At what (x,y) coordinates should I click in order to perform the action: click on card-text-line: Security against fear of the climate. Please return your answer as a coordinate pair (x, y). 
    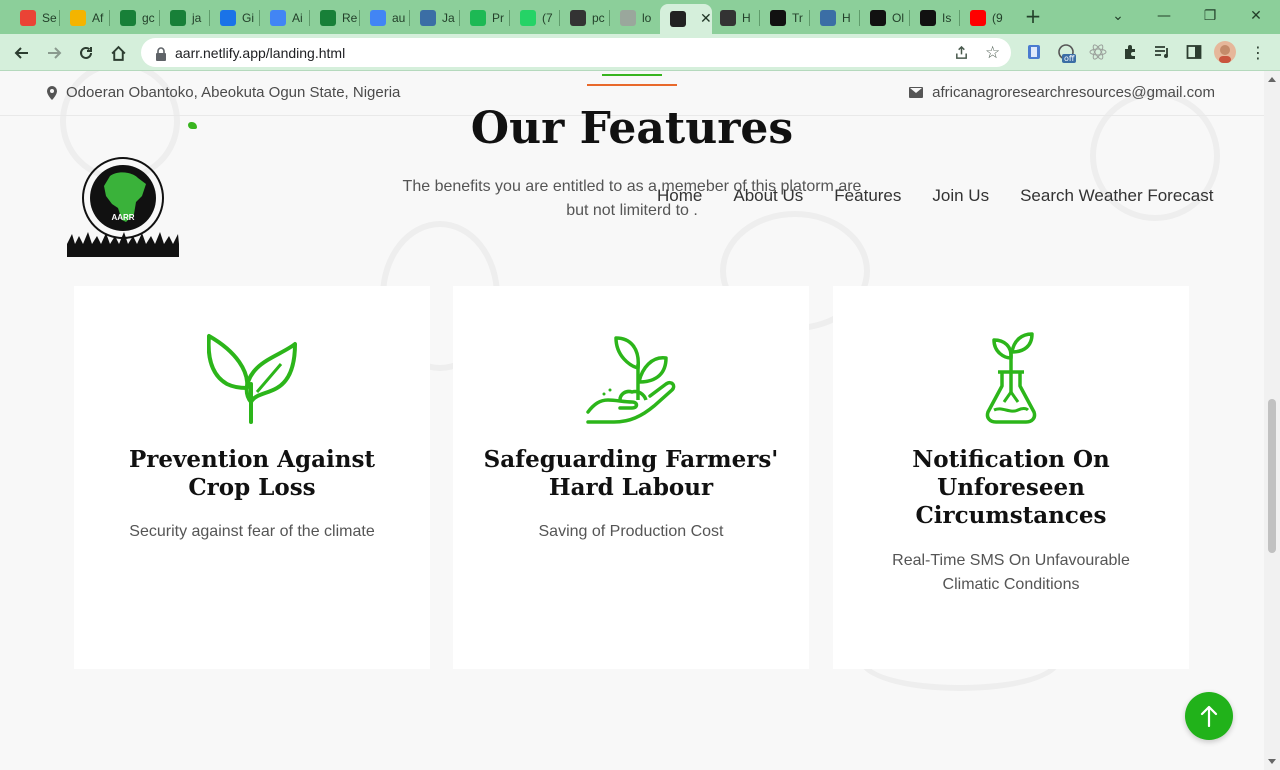
    Looking at the image, I should click on (252, 531).